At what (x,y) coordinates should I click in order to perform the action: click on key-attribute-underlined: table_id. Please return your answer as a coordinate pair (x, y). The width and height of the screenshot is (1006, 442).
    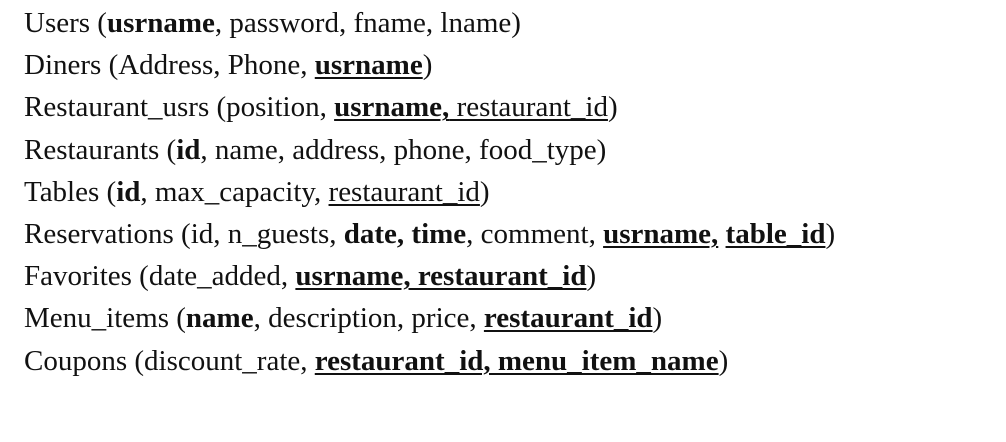
    Looking at the image, I should click on (775, 233).